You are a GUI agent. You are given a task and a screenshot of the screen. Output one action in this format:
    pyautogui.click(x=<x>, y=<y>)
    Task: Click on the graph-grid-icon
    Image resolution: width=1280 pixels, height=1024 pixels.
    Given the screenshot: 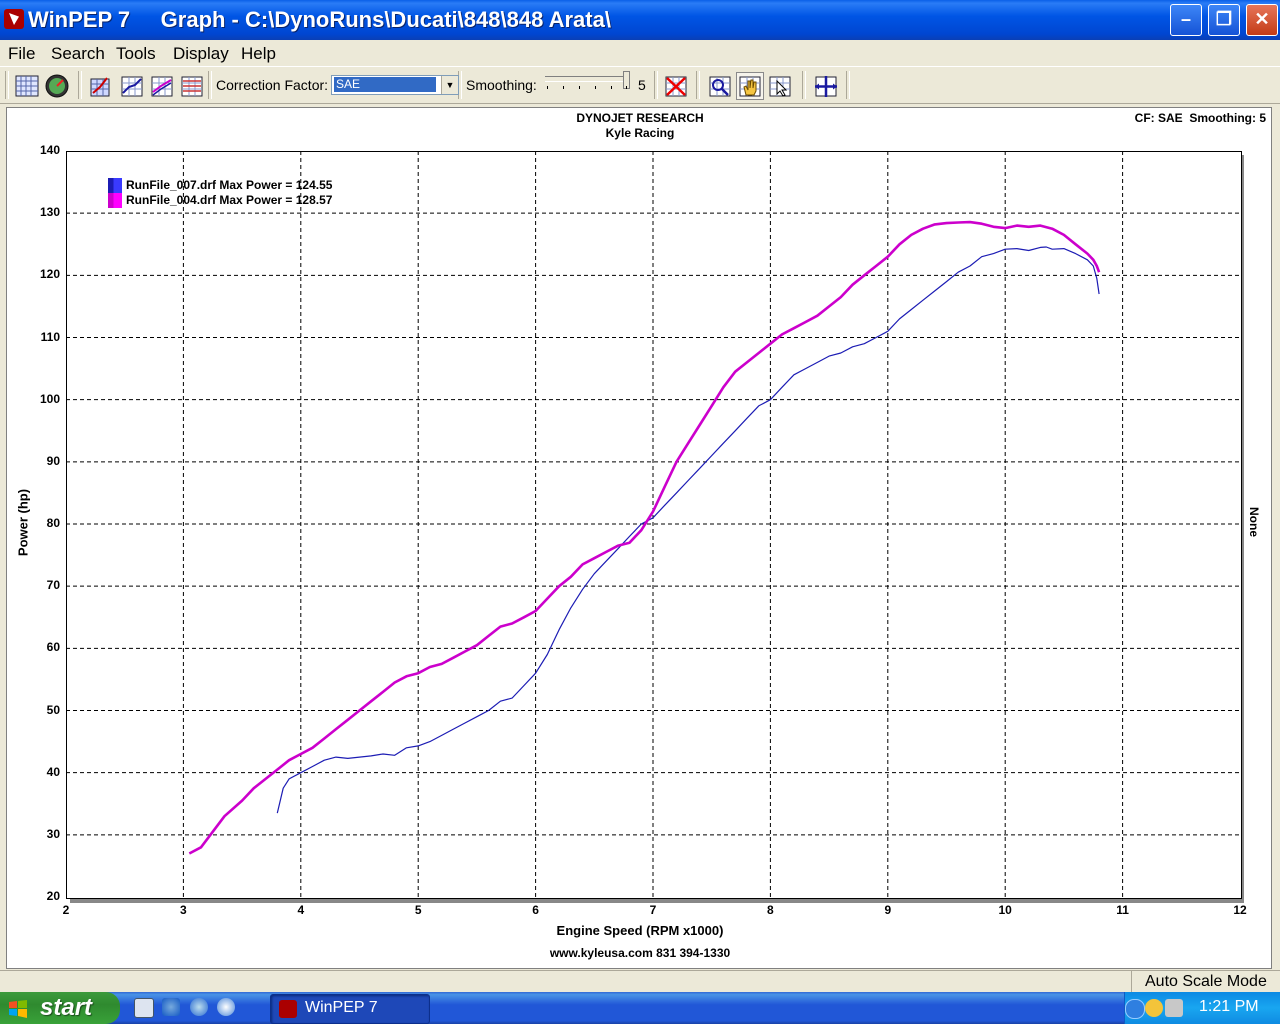 What is the action you would take?
    pyautogui.click(x=27, y=86)
    